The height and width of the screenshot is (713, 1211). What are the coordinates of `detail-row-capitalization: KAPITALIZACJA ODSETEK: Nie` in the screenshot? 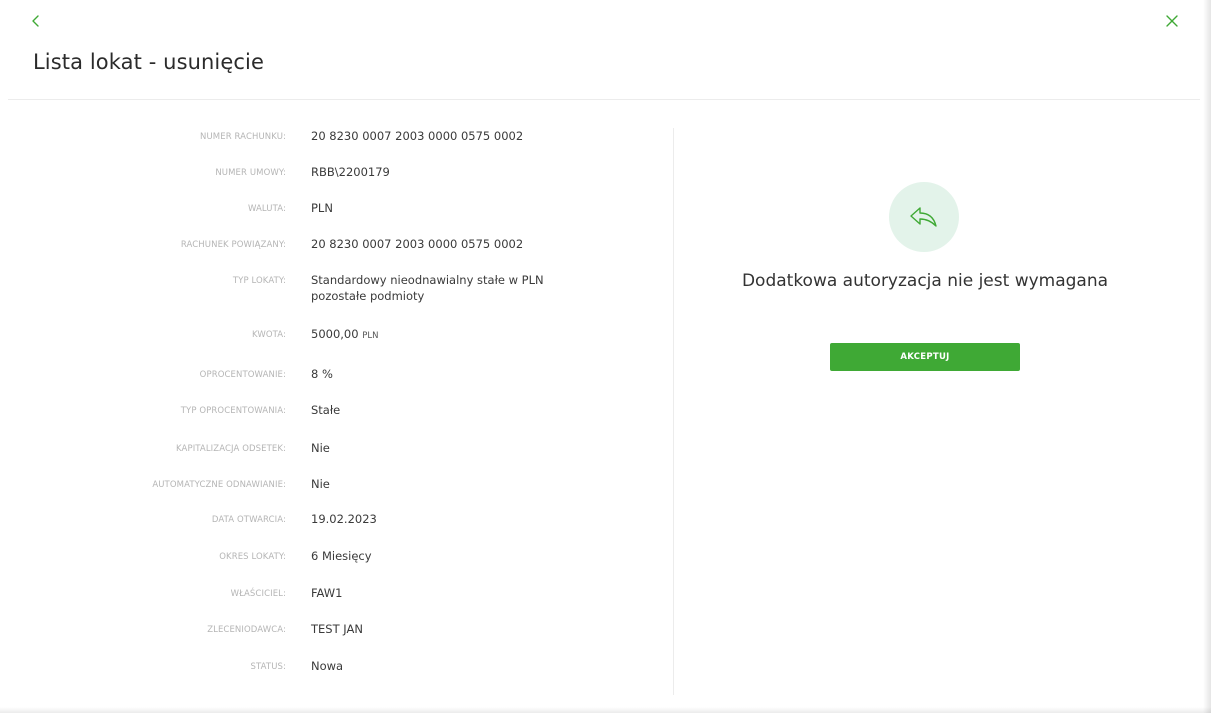 It's located at (330, 450).